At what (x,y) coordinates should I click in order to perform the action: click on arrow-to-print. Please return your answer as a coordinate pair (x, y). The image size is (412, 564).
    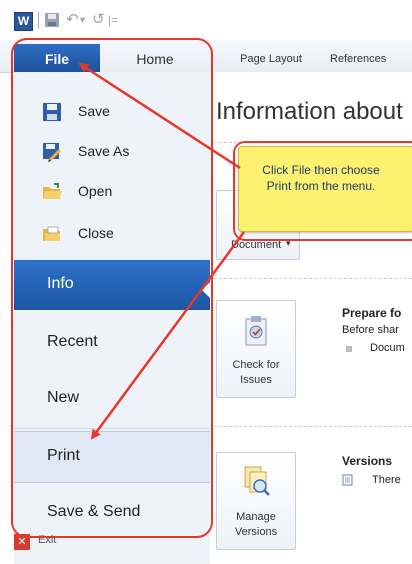
    Looking at the image, I should click on (168, 335).